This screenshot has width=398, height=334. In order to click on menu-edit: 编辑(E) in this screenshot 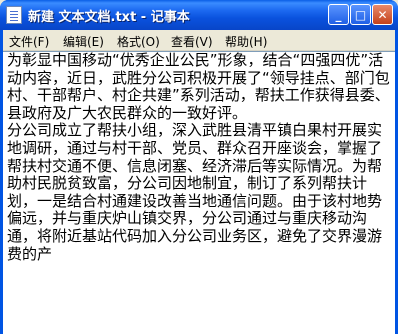, I will do `click(83, 41)`.